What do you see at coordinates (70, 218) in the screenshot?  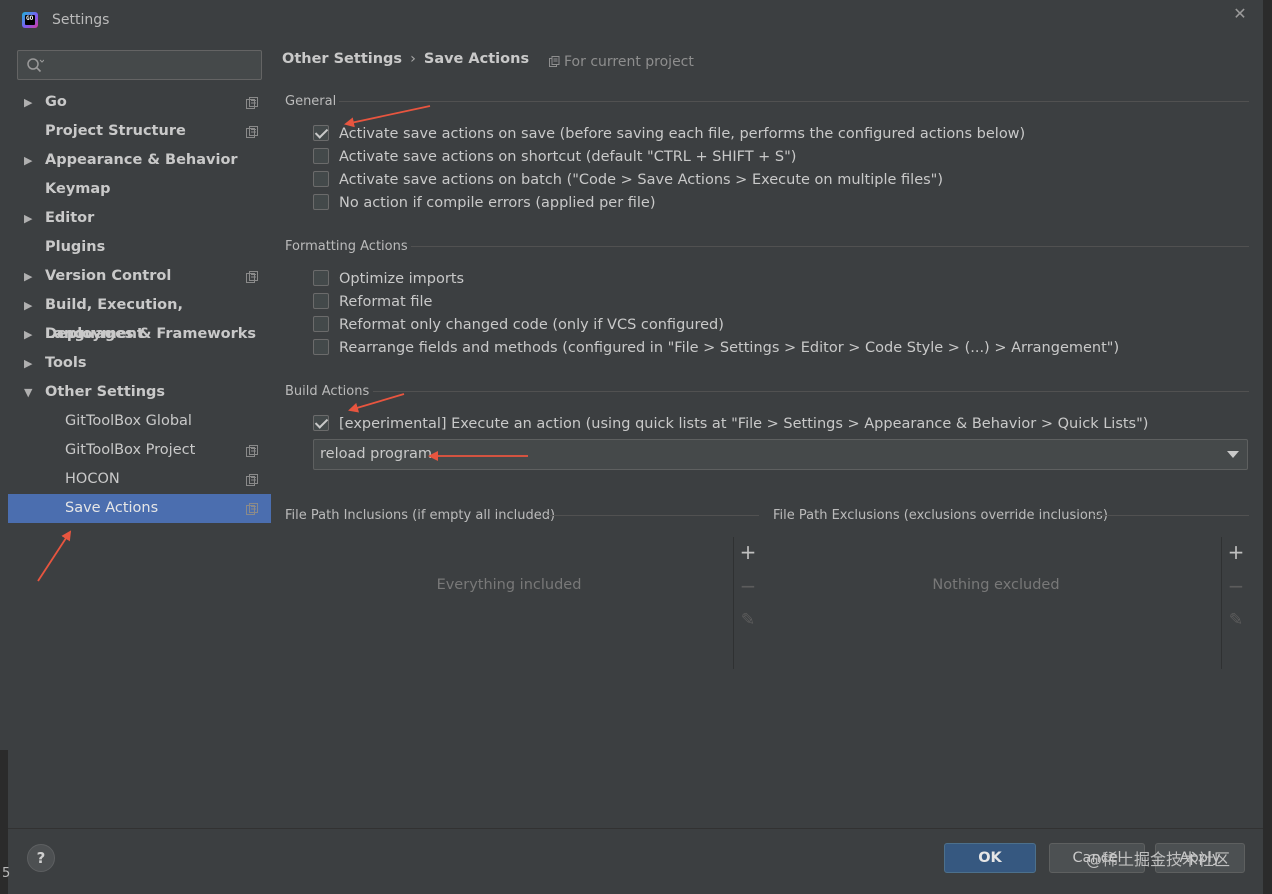 I see `sidebar-item-label: Editor` at bounding box center [70, 218].